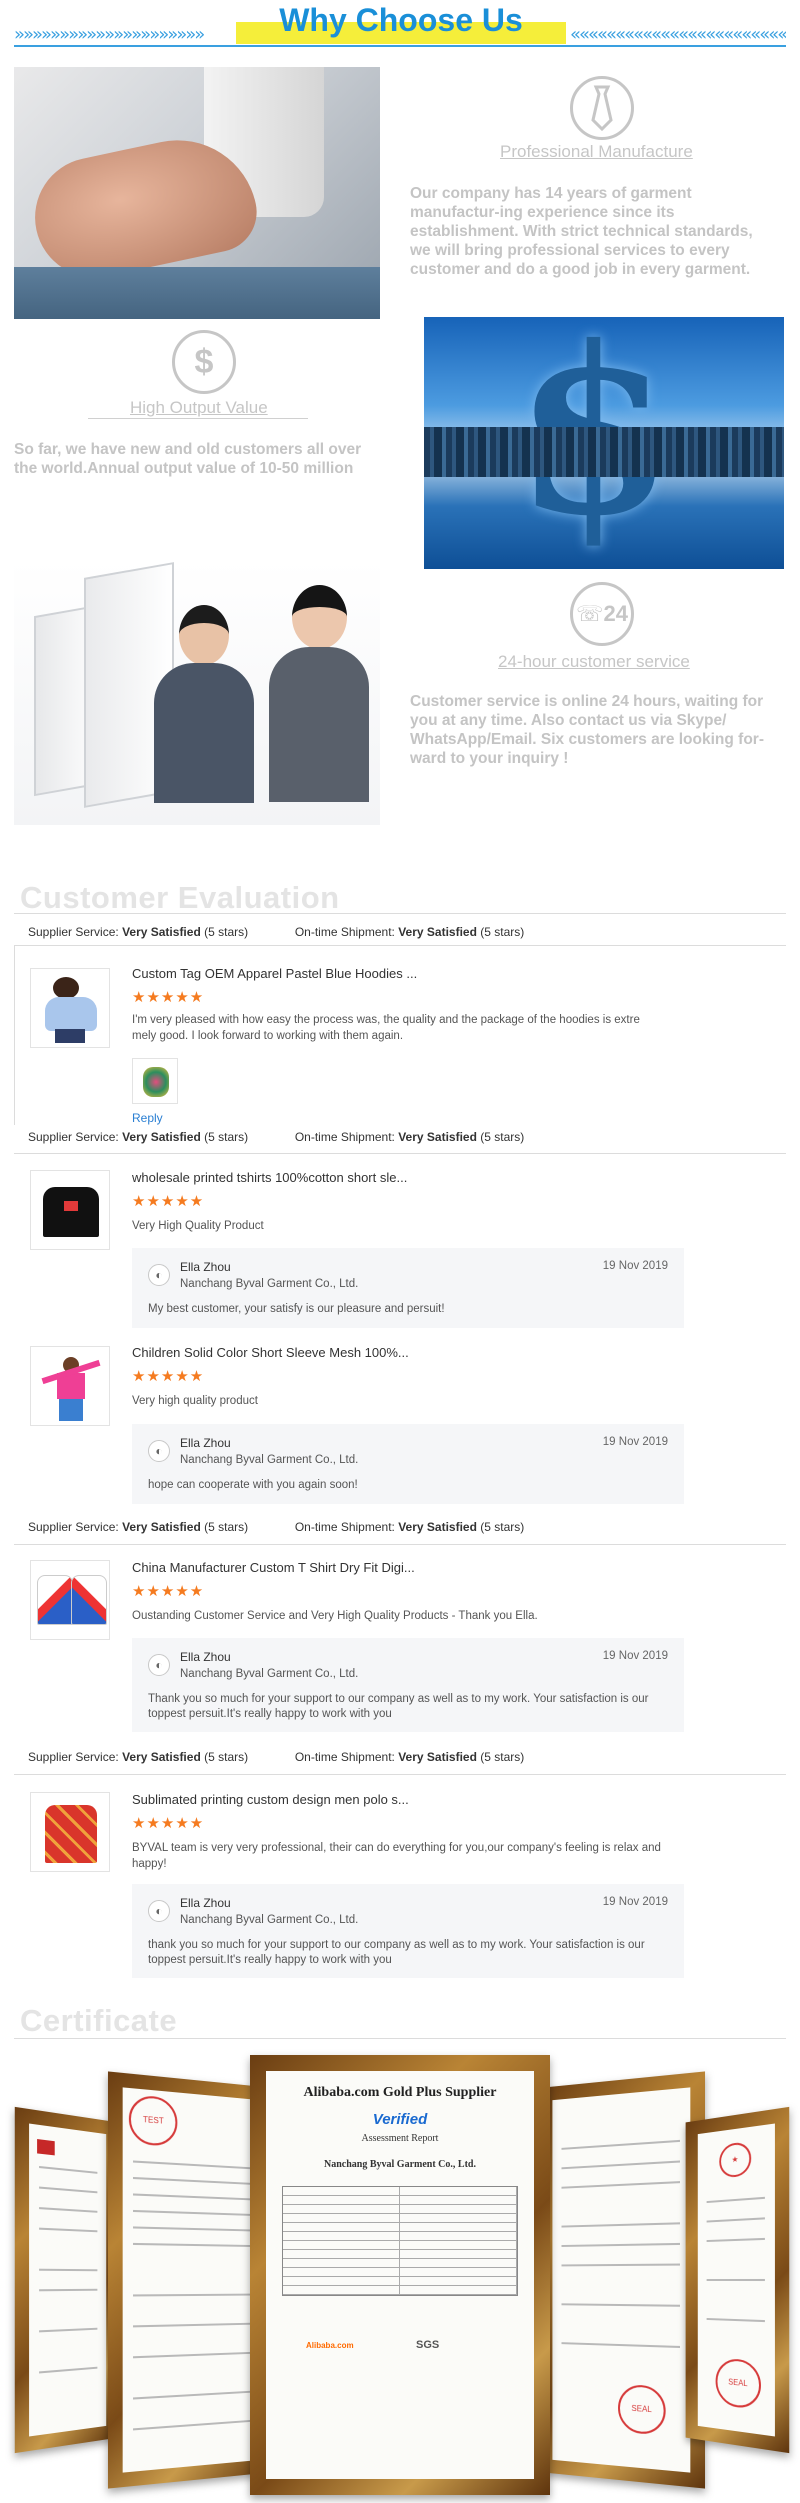 The image size is (800, 2503). I want to click on feature-title-output: High Output Value, so click(199, 407).